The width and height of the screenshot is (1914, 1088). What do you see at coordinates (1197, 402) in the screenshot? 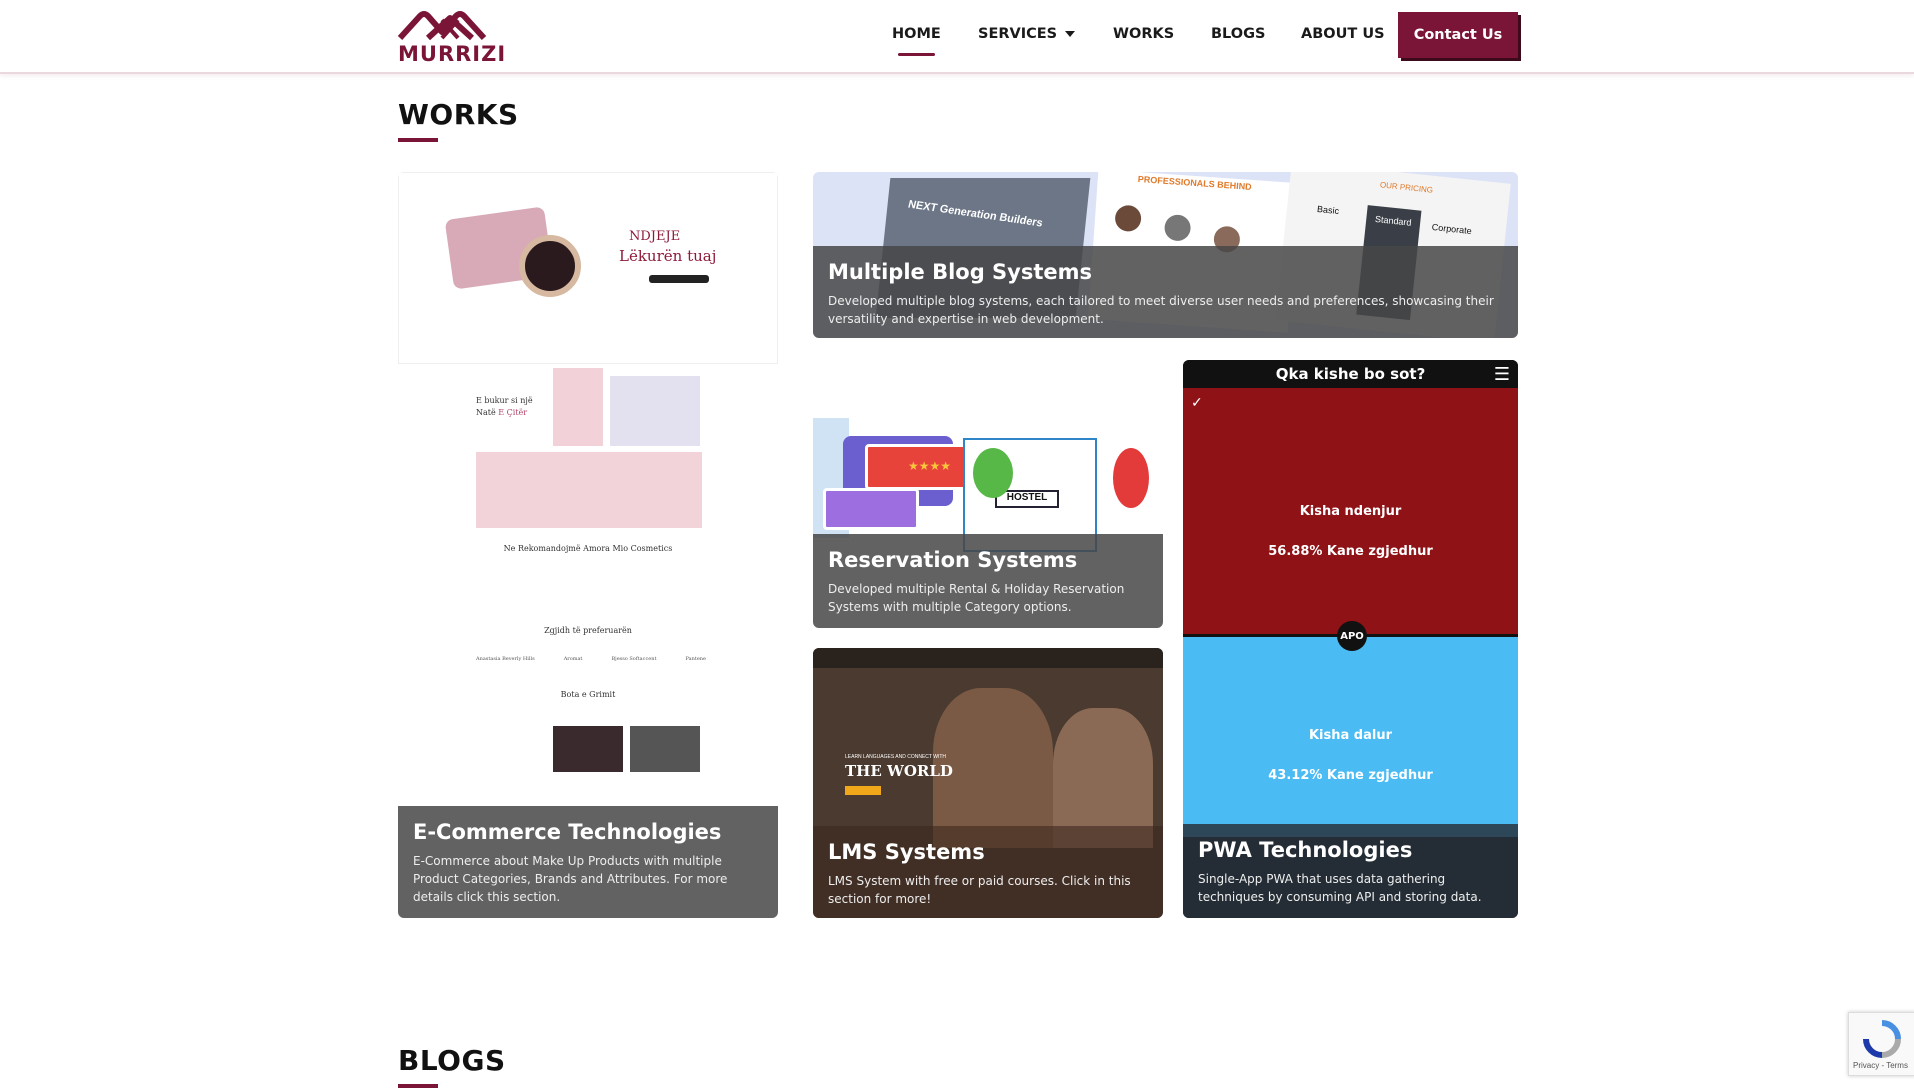
I see `check-icon: ✓` at bounding box center [1197, 402].